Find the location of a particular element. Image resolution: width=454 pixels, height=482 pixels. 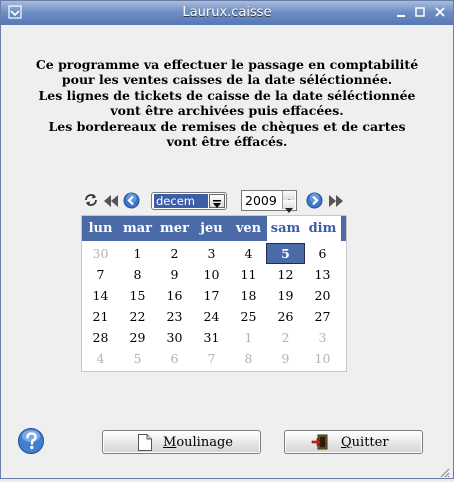

day-cell: 27 is located at coordinates (322, 316).